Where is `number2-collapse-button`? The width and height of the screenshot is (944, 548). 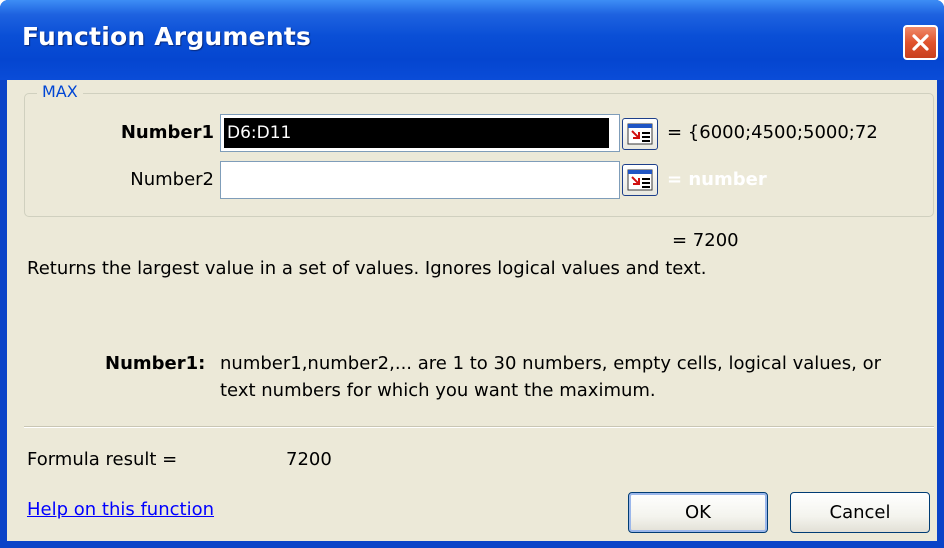
number2-collapse-button is located at coordinates (640, 180).